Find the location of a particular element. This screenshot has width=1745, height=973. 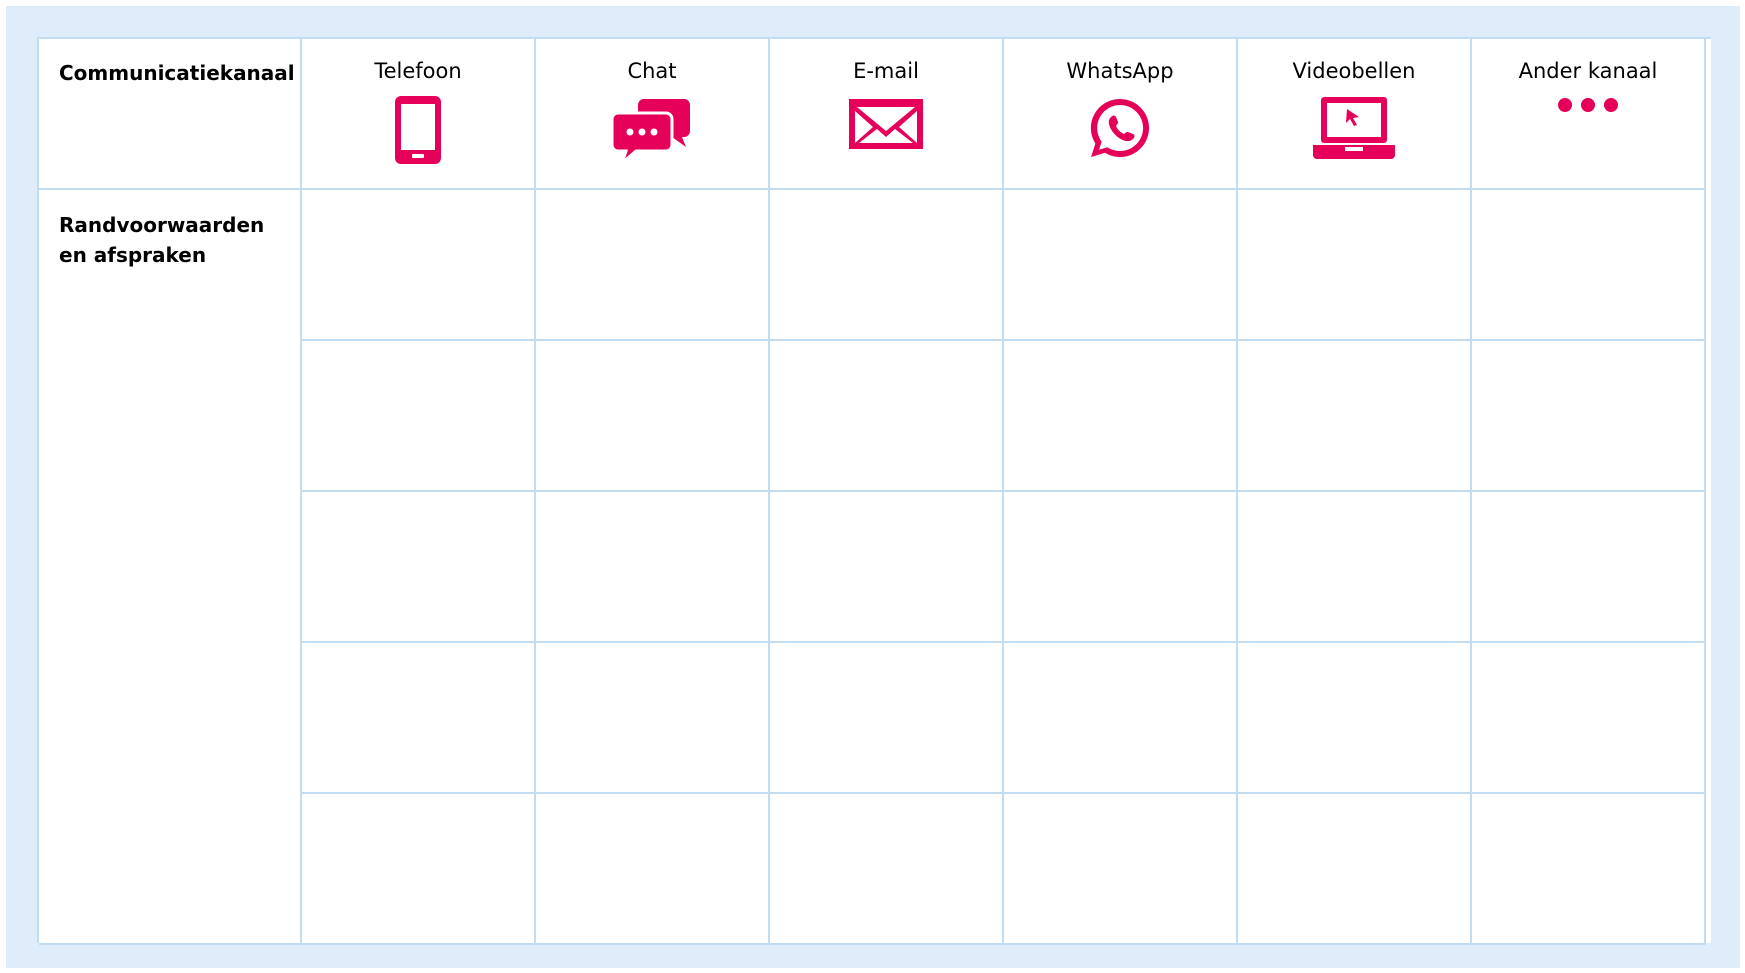

column-label: E-mail is located at coordinates (886, 71).